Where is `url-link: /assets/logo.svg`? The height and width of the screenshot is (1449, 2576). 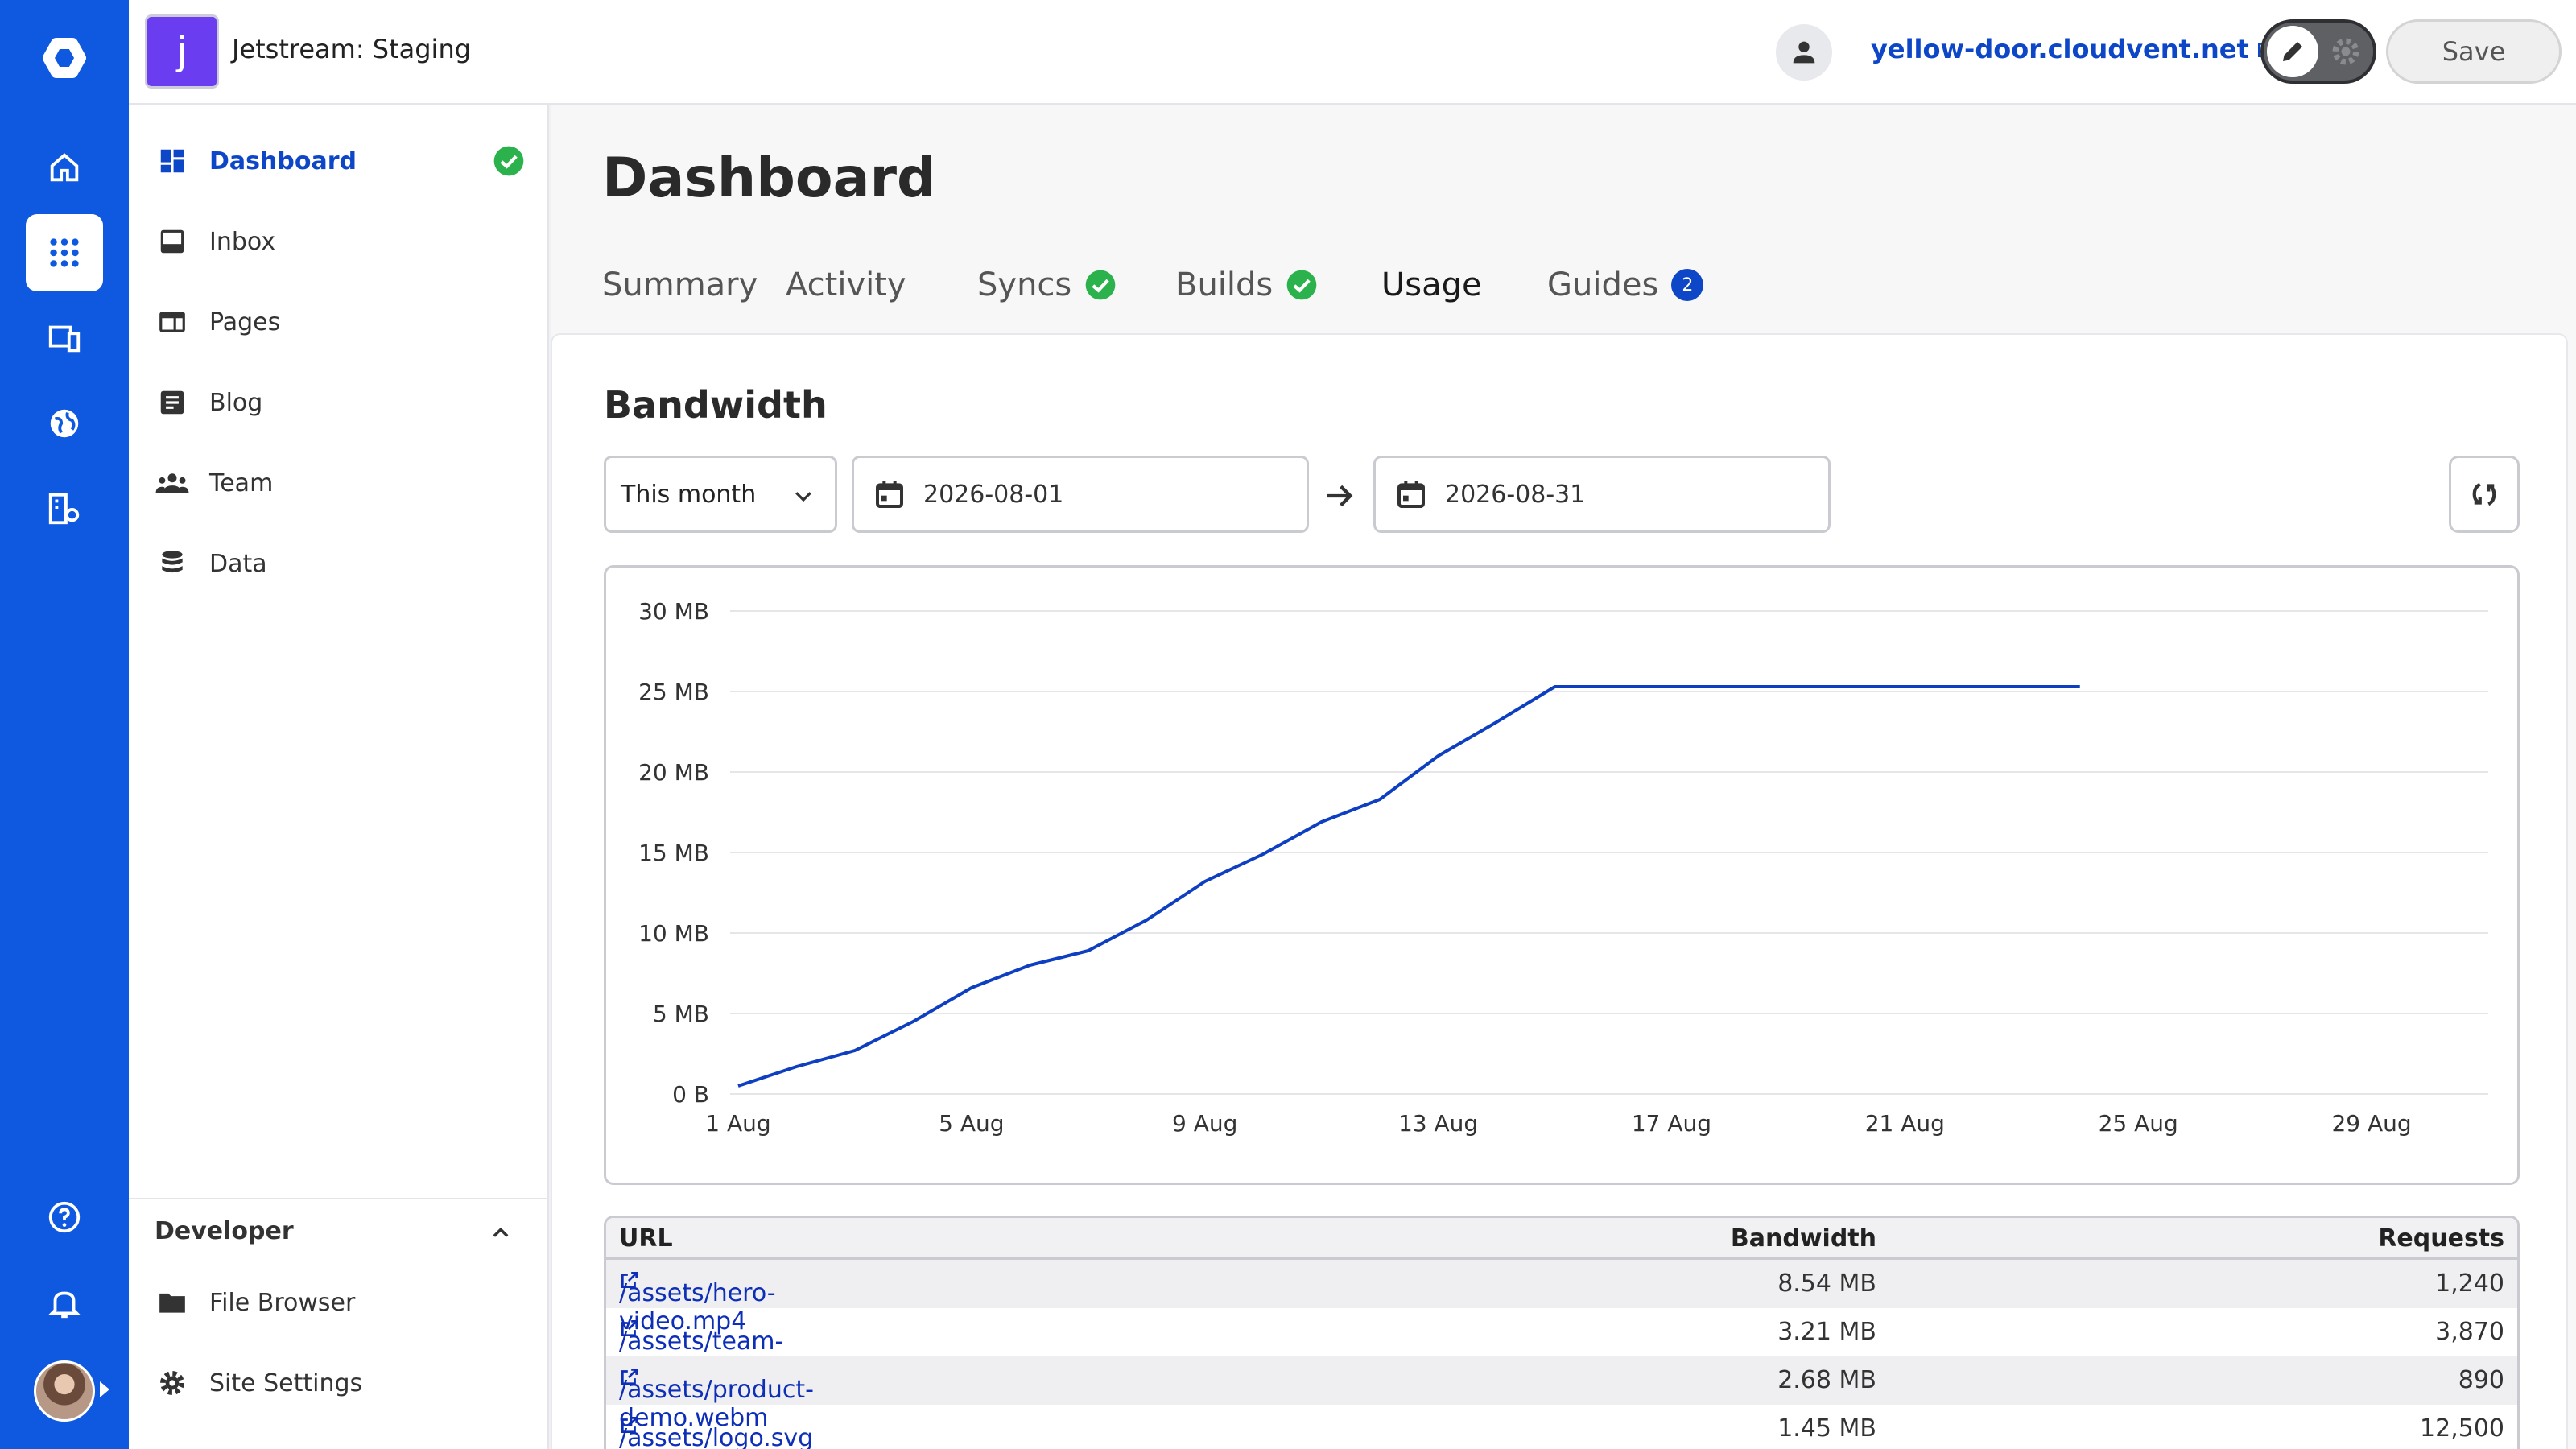
url-link: /assets/logo.svg is located at coordinates (716, 1431).